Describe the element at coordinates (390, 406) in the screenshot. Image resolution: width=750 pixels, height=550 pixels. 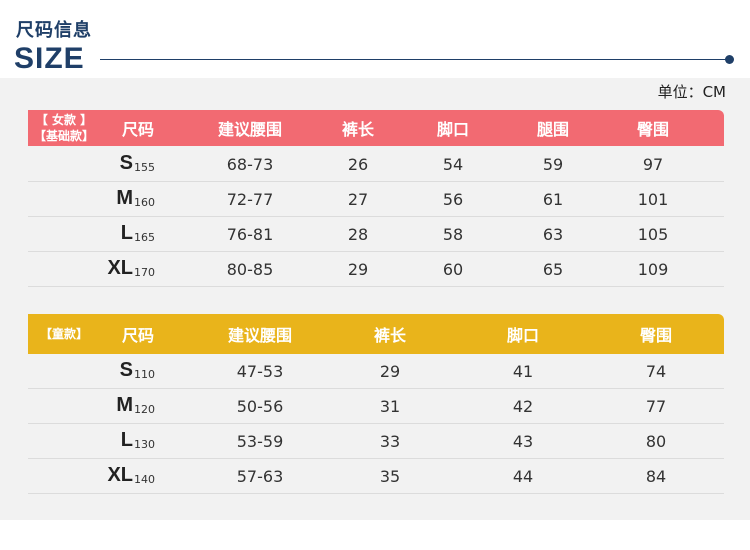
I see `length-value: 31` at that location.